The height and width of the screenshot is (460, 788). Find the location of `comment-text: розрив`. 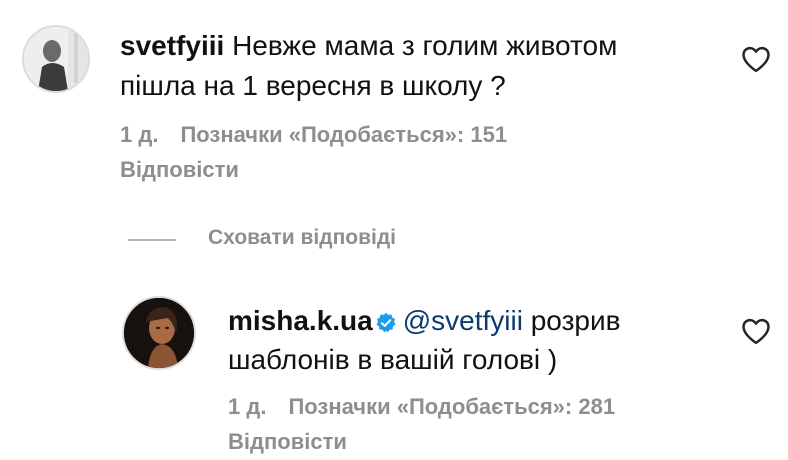

comment-text: розрив is located at coordinates (575, 320).